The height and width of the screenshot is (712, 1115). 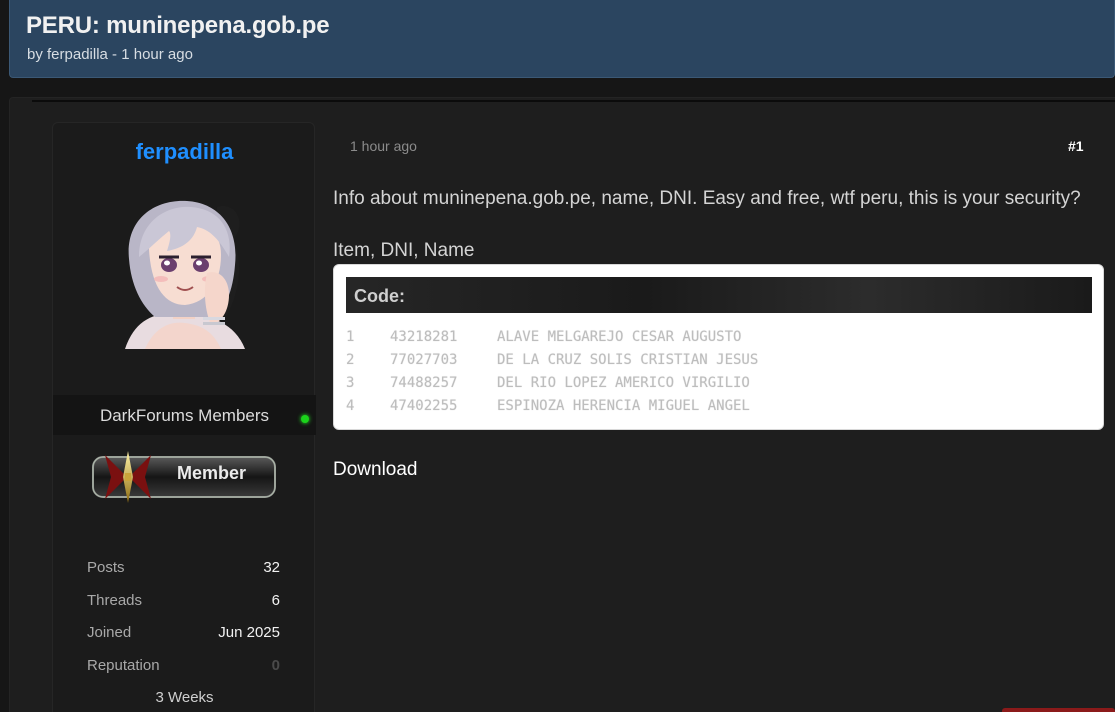 I want to click on user-group-bar: DarkForums Members, so click(x=184, y=415).